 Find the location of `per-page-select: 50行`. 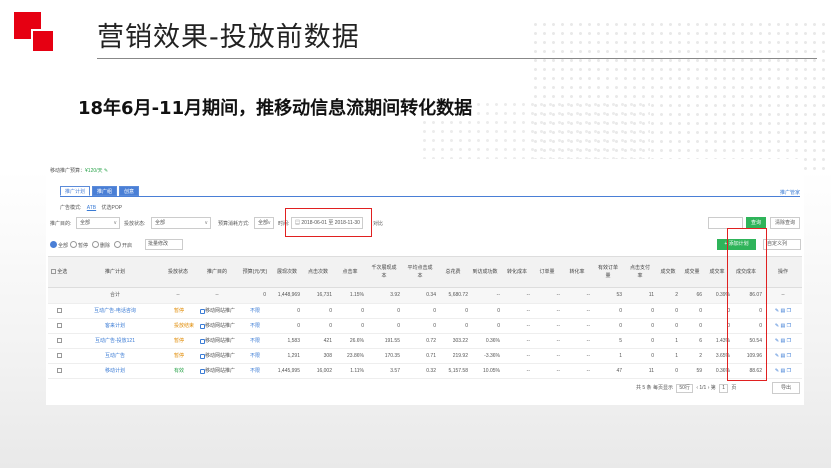

per-page-select: 50行 is located at coordinates (684, 388).